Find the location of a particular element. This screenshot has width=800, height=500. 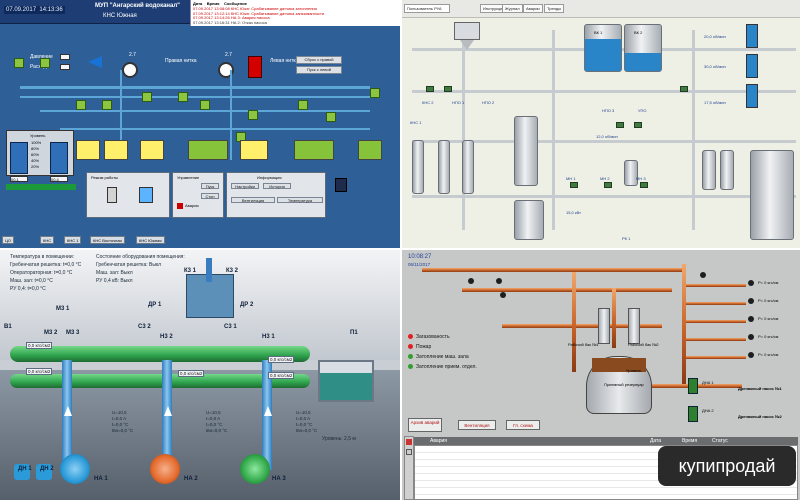

pump-motor-na1 is located at coordinates (75, 469).